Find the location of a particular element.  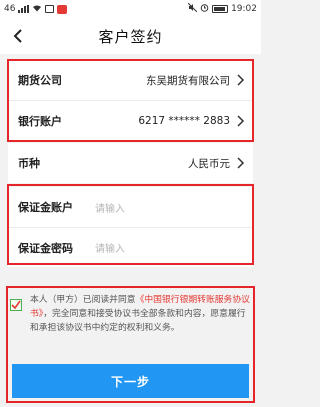

image-icon is located at coordinates (50, 9).